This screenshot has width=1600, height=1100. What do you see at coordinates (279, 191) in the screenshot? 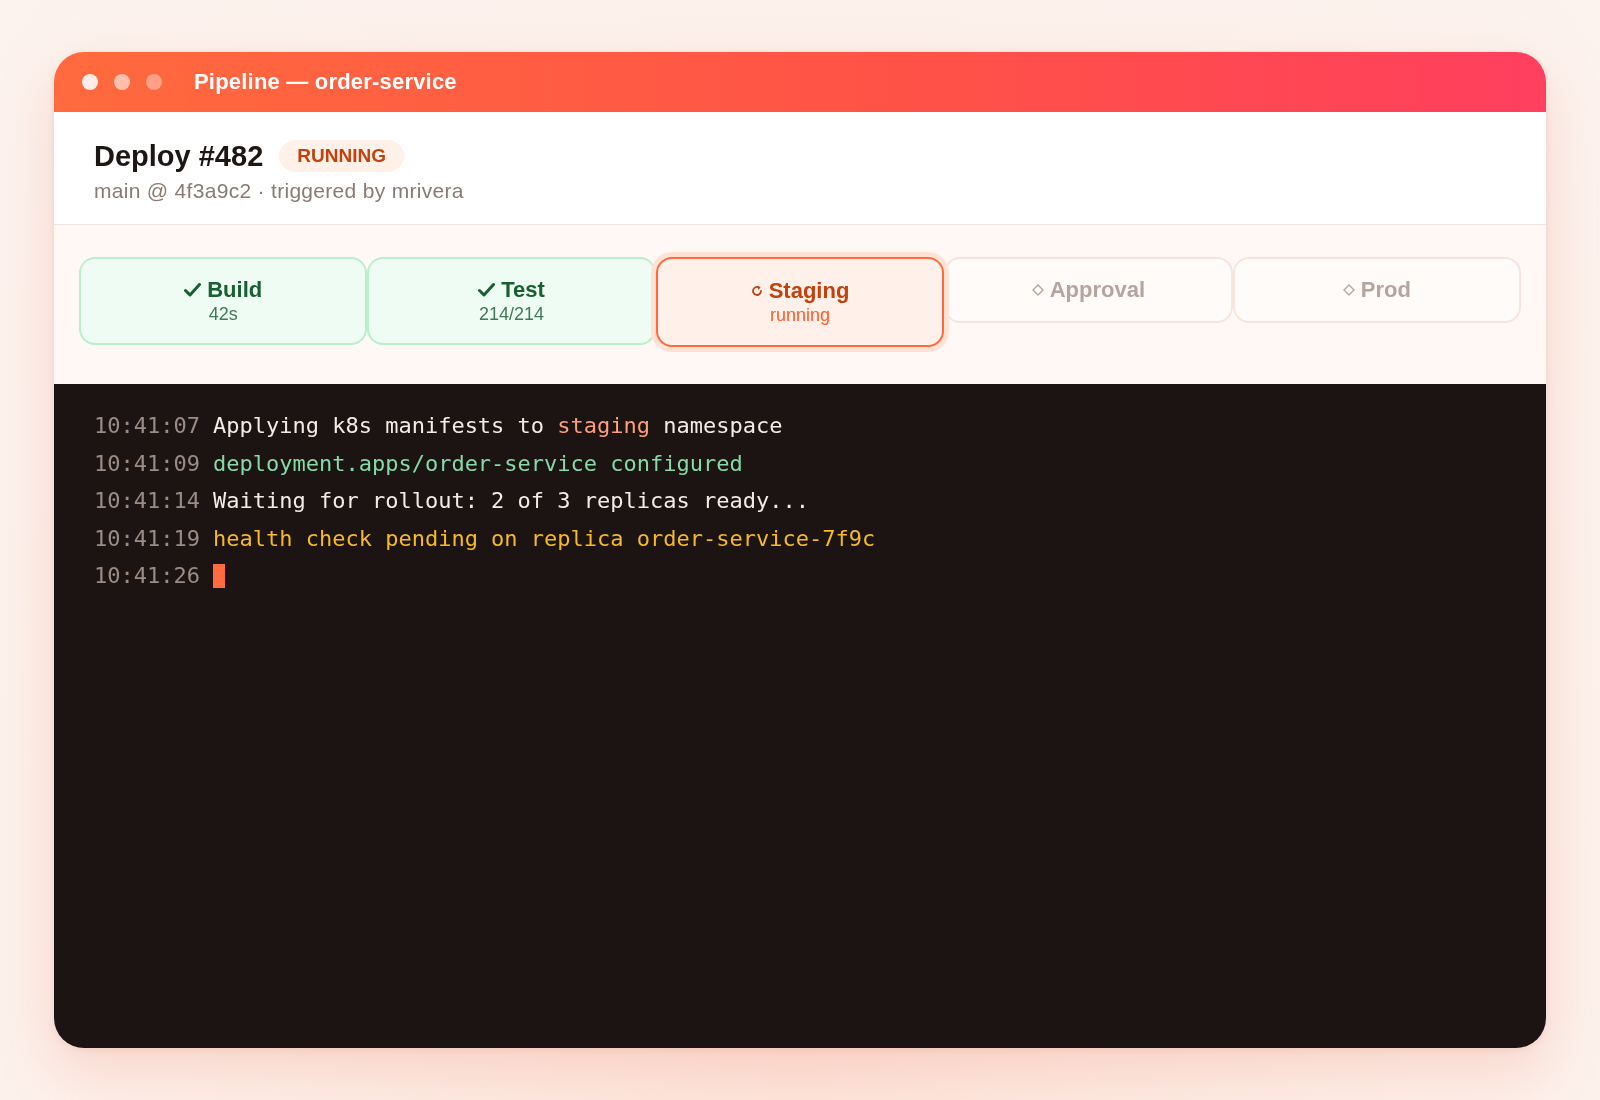
I see `deploy-meta: main @ 4f3a9c2 · triggered by mrivera` at bounding box center [279, 191].